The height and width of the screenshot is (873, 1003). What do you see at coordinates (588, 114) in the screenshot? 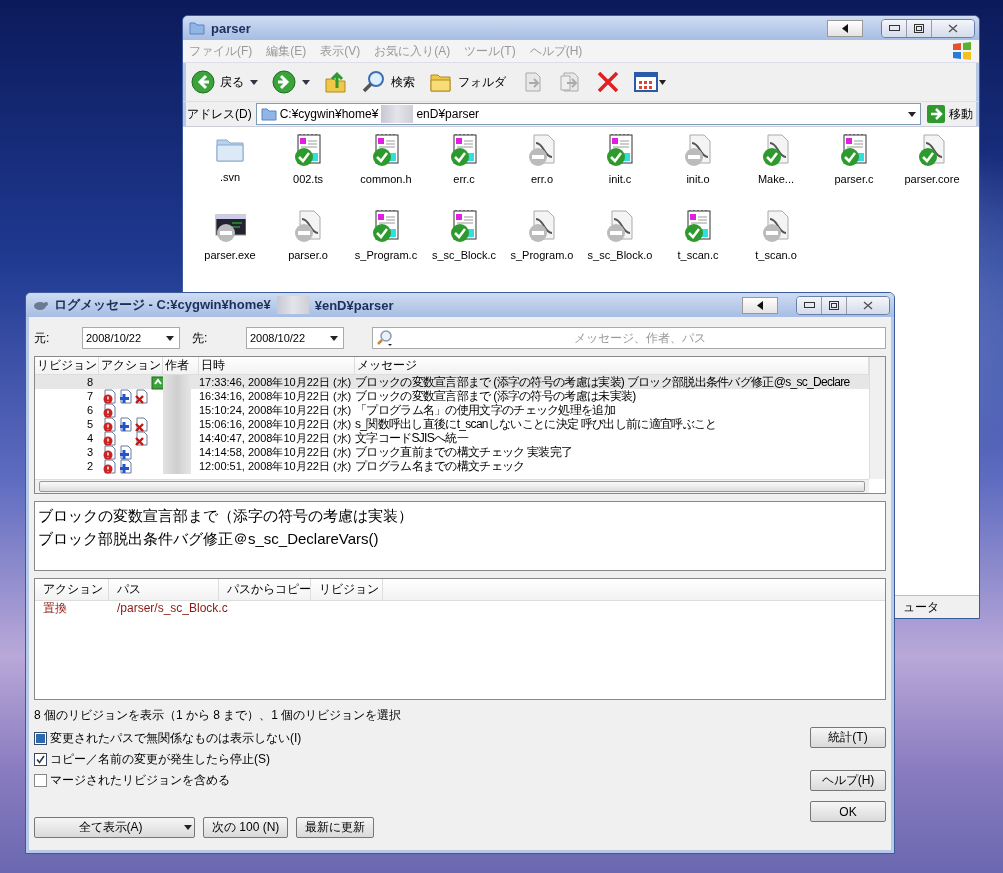
I see `address-field: C:¥cygwin¥home¥ enD¥parser` at bounding box center [588, 114].